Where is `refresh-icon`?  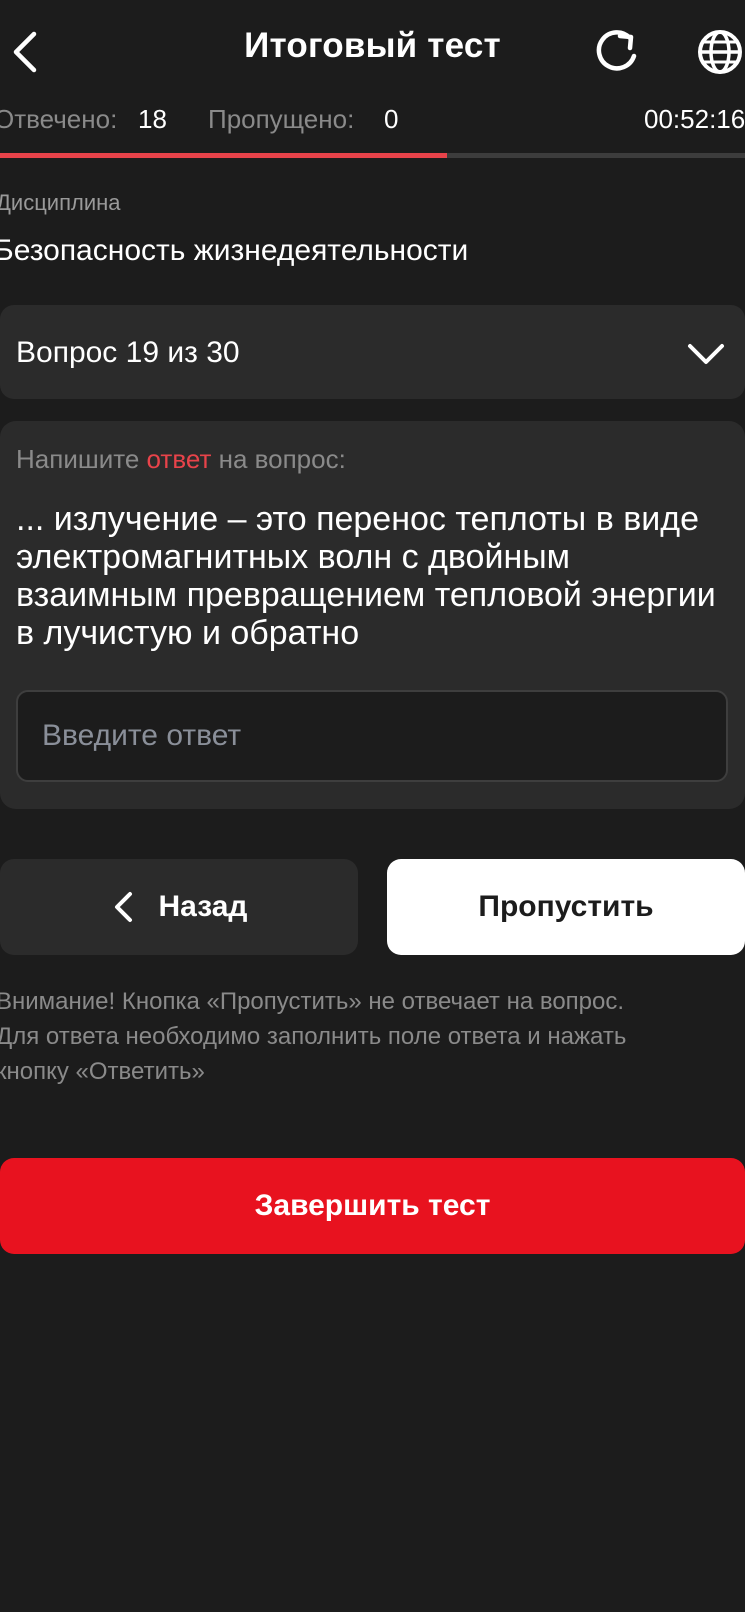
refresh-icon is located at coordinates (616, 52).